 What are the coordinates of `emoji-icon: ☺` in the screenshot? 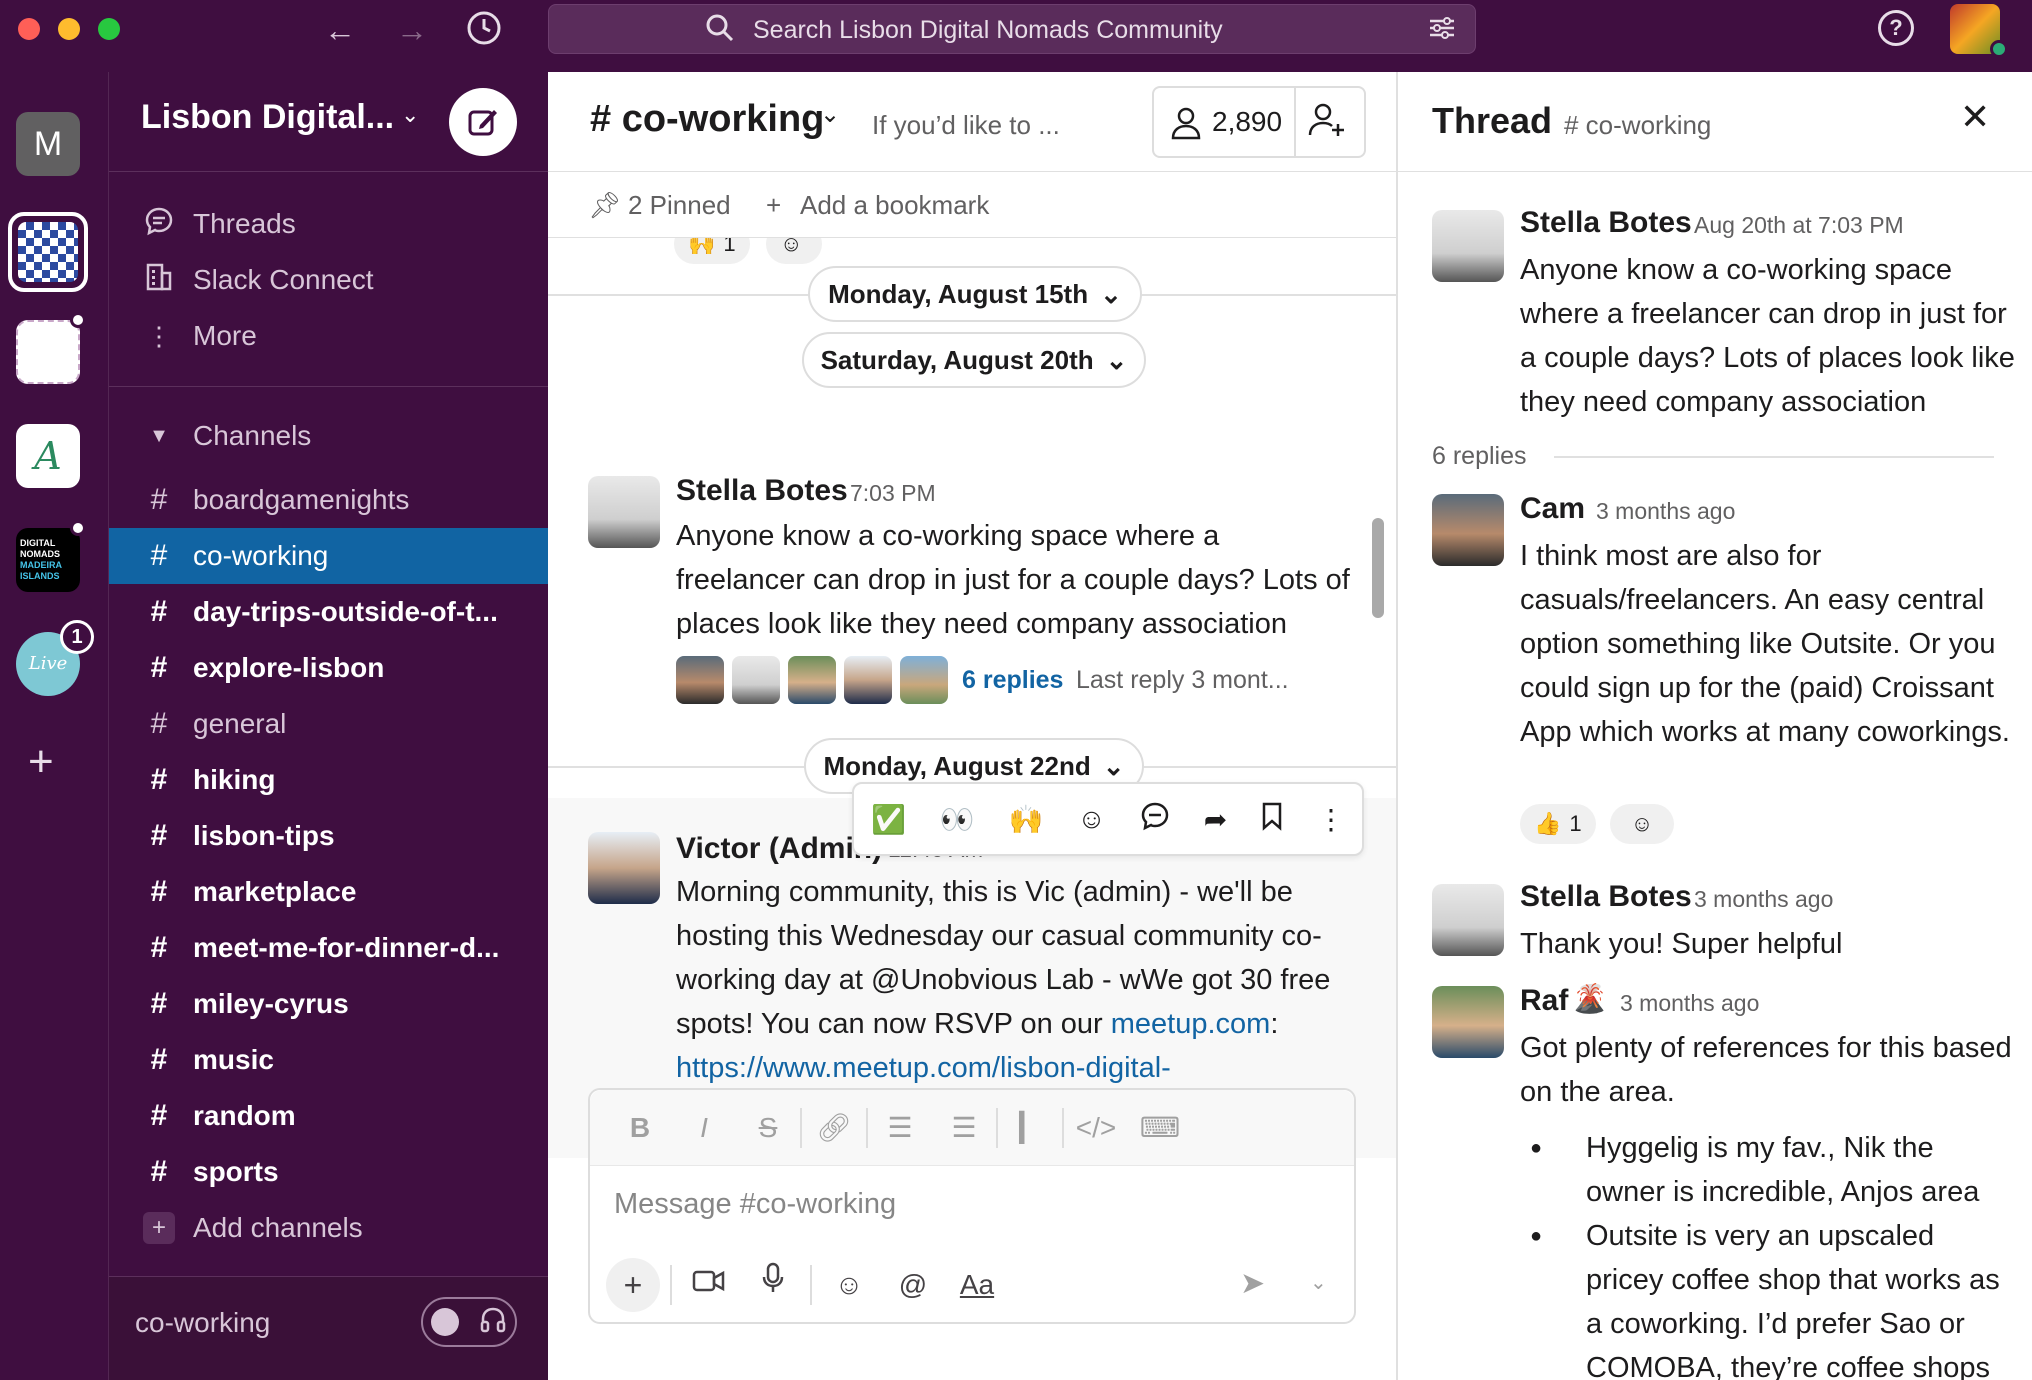 It's located at (849, 1285).